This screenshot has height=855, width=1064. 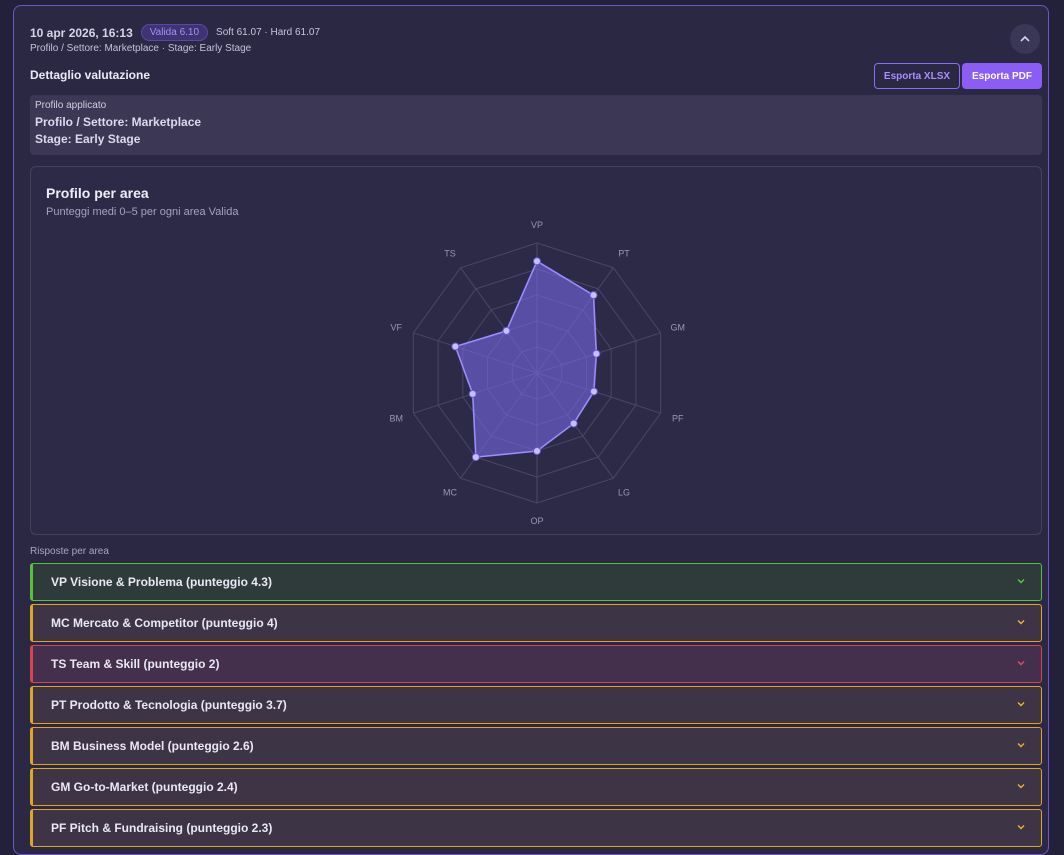 What do you see at coordinates (268, 32) in the screenshot?
I see `scores-summary: Soft 61.07 · Hard 61.07` at bounding box center [268, 32].